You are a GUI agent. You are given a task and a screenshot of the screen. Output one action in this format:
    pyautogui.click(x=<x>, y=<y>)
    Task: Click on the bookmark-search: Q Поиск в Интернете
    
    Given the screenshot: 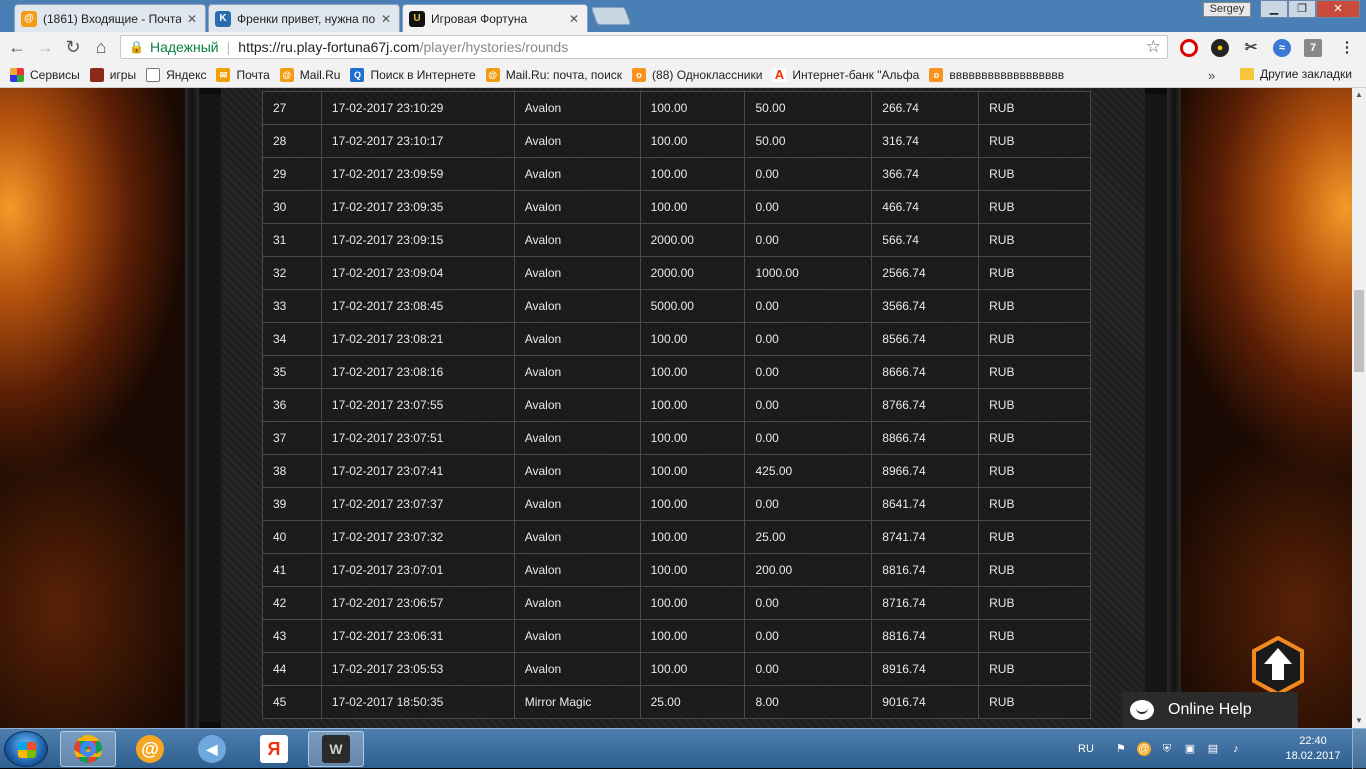 What is the action you would take?
    pyautogui.click(x=413, y=74)
    